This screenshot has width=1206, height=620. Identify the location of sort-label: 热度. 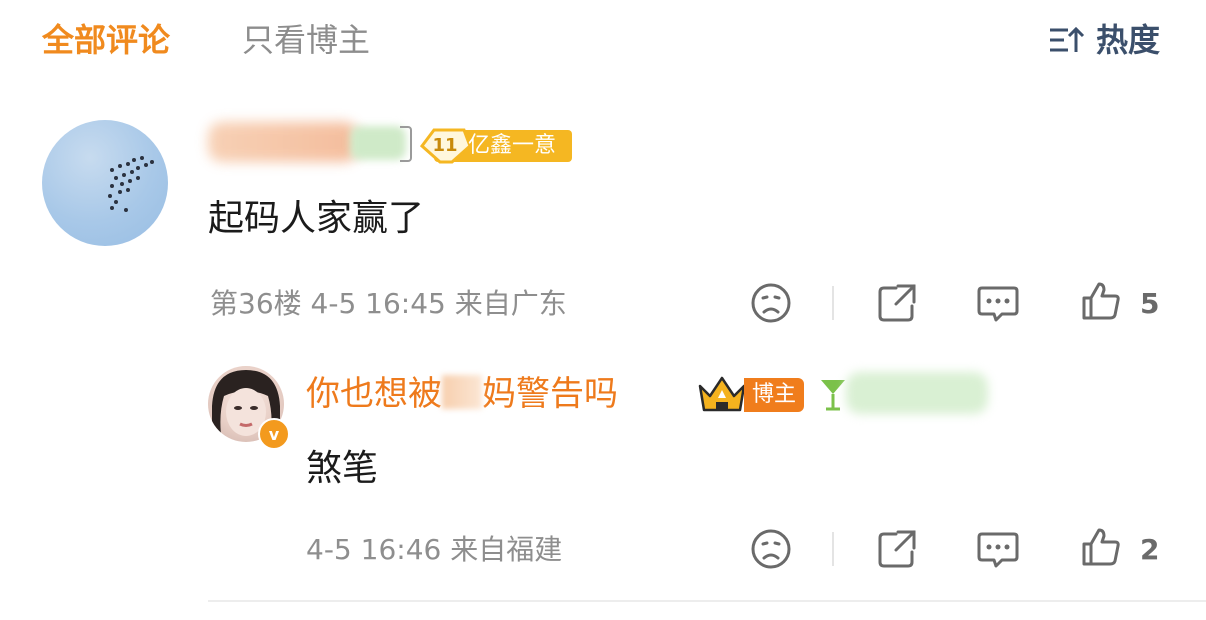
(1127, 40).